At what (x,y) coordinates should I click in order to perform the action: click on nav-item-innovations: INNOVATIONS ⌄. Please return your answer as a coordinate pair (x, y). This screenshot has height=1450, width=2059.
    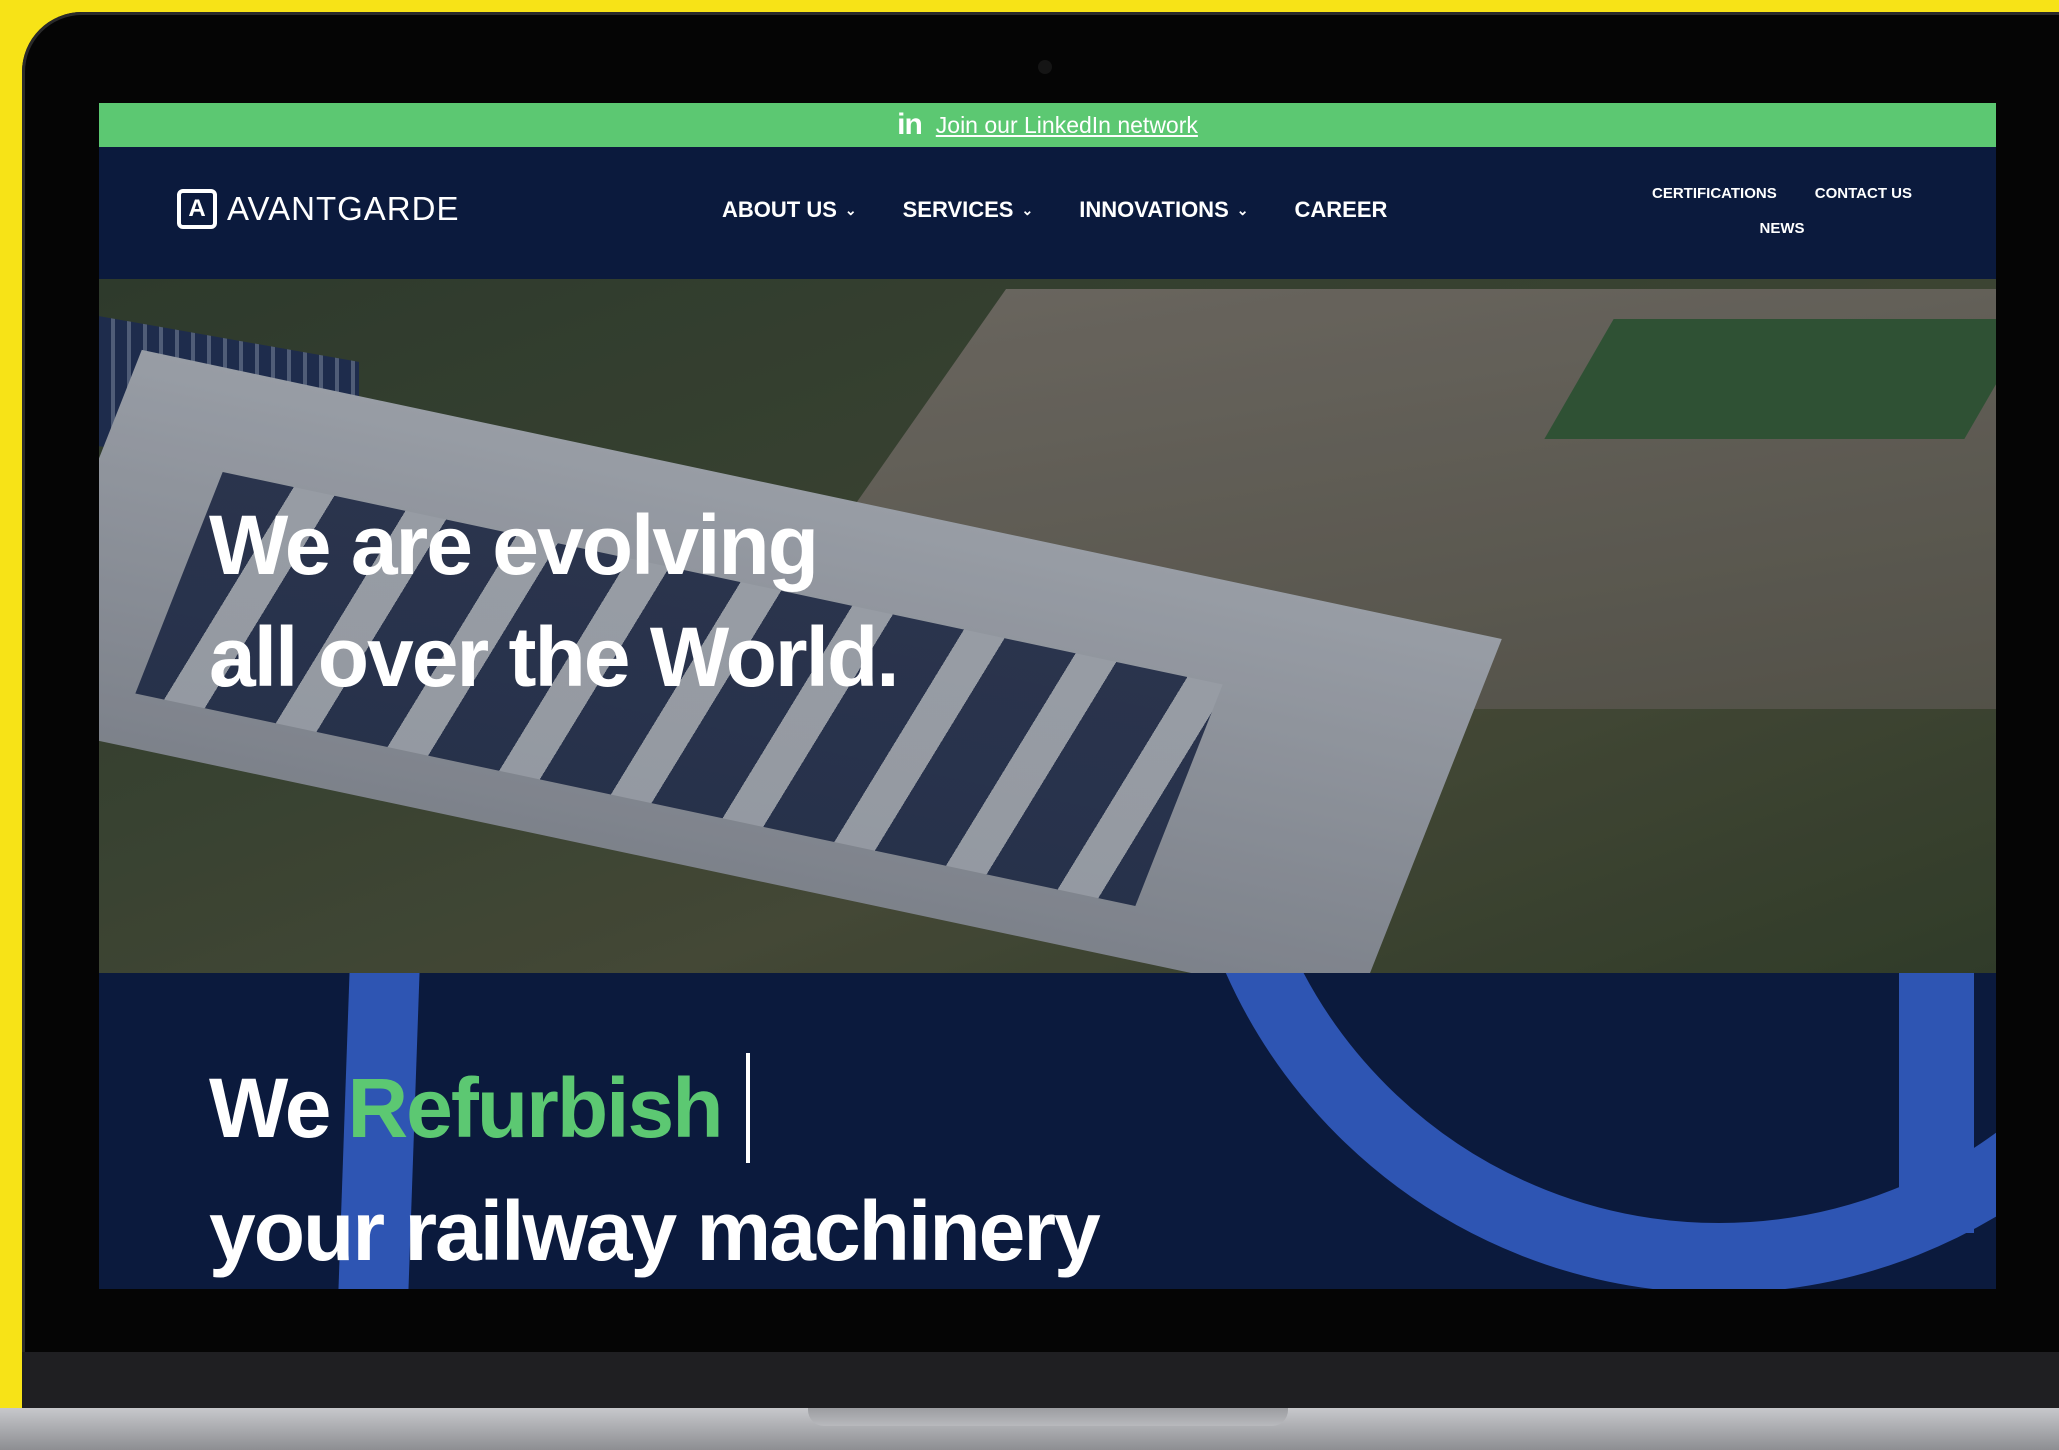
    Looking at the image, I should click on (1163, 210).